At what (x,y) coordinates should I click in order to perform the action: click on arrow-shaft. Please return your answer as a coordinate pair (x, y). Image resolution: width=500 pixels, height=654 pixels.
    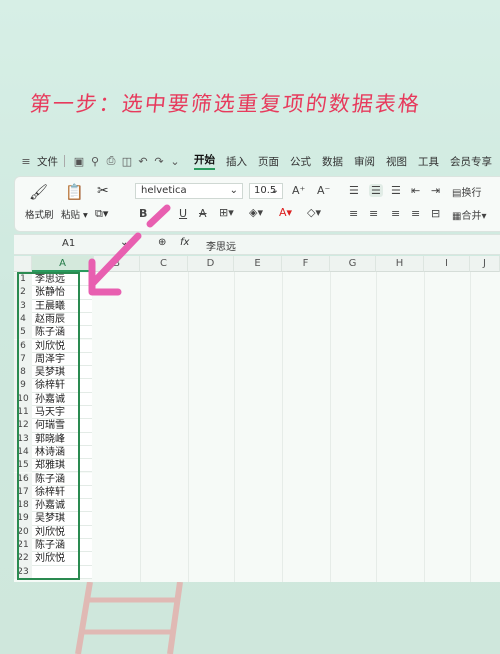
    Looking at the image, I should click on (115, 260).